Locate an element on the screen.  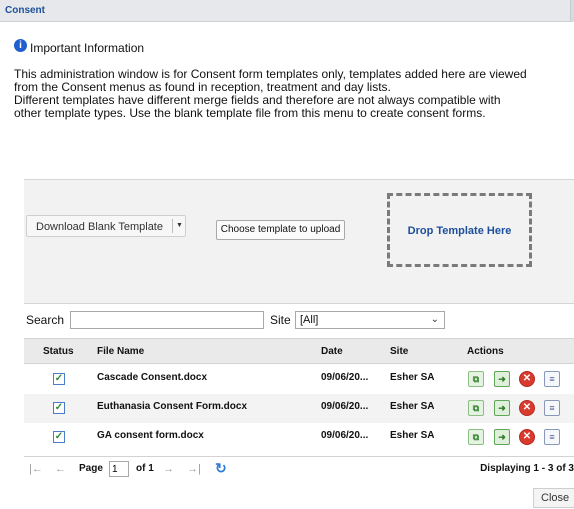
filter-row: Search Site [All] ⌄ is located at coordinates (287, 319).